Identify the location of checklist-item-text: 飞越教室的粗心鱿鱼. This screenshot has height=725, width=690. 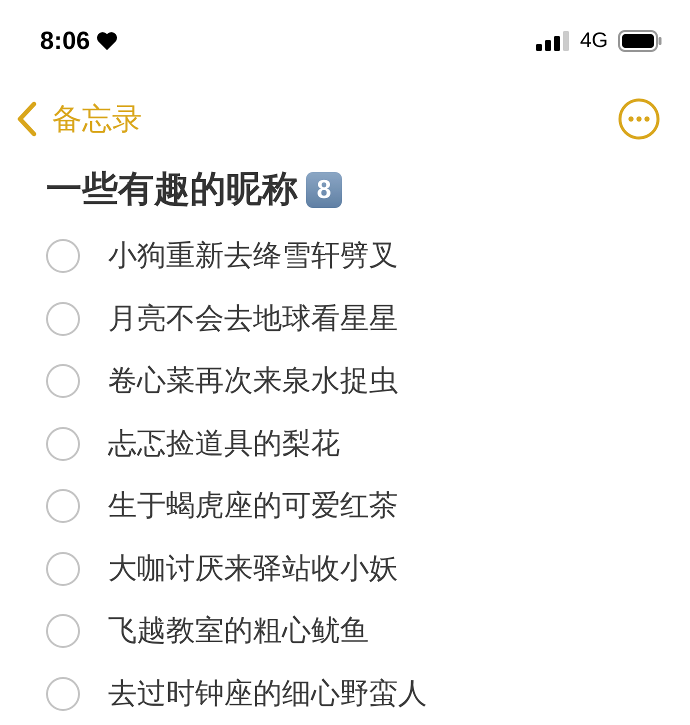
(238, 631).